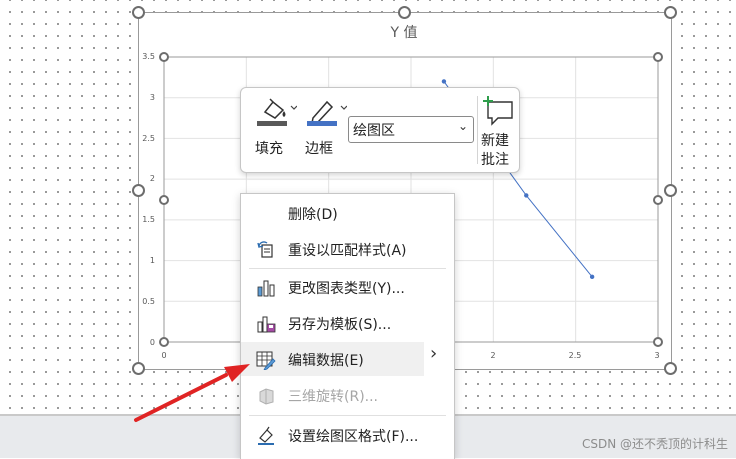 The width and height of the screenshot is (736, 459). Describe the element at coordinates (192, 393) in the screenshot. I see `annotation-arrow` at that location.